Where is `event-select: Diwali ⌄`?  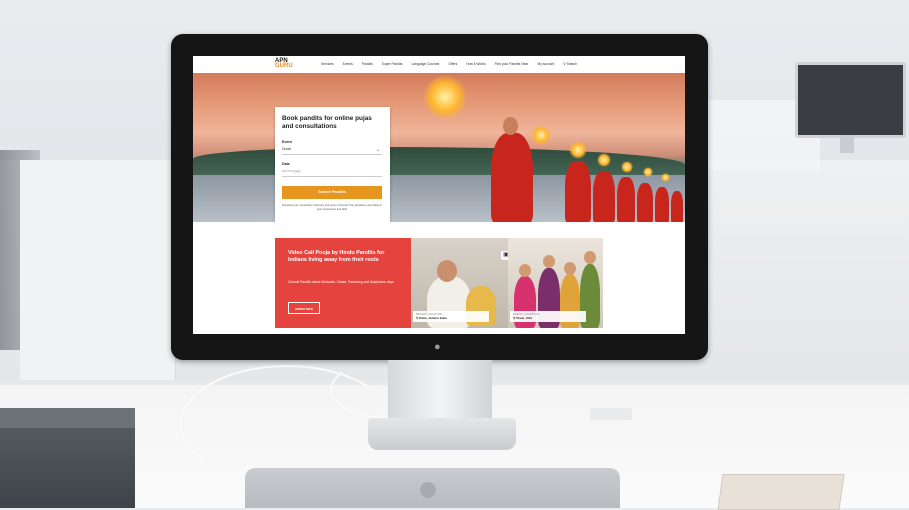 event-select: Diwali ⌄ is located at coordinates (332, 151).